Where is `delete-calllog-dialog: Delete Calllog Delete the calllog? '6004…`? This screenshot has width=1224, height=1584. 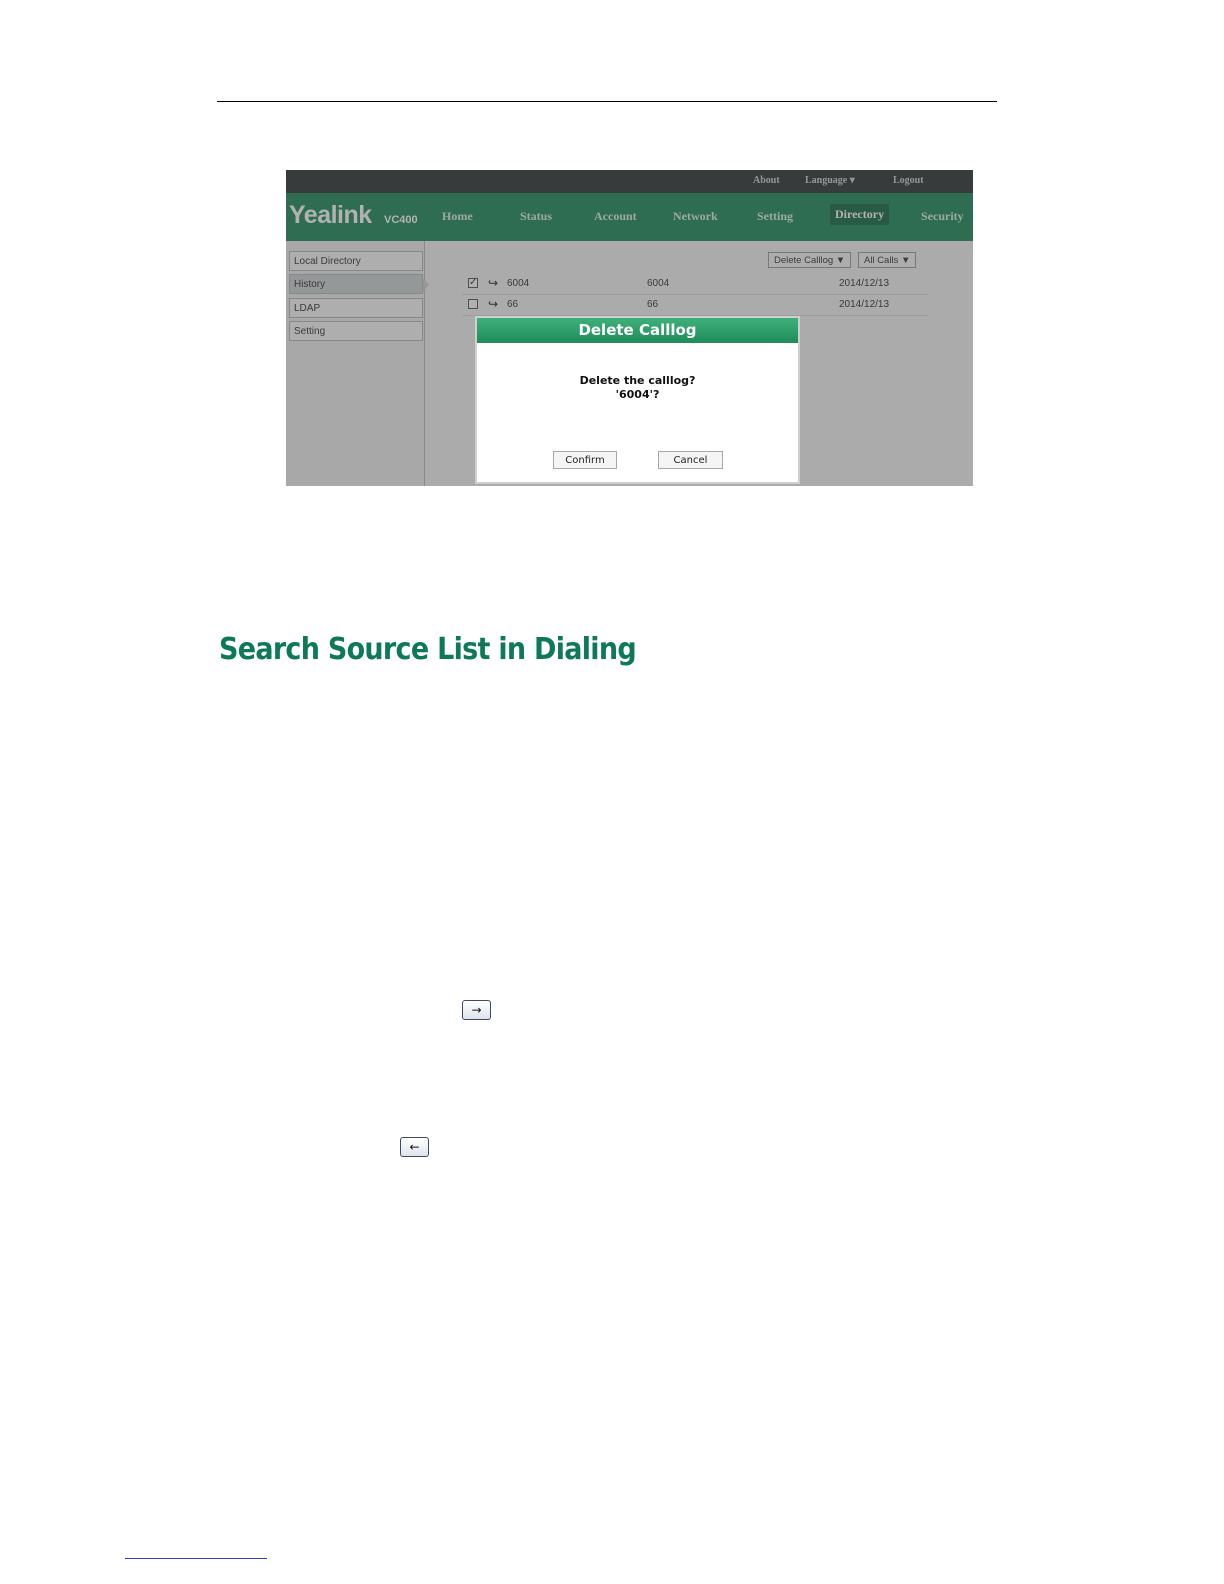
delete-calllog-dialog: Delete Calllog Delete the calllog? '6004… is located at coordinates (637, 400).